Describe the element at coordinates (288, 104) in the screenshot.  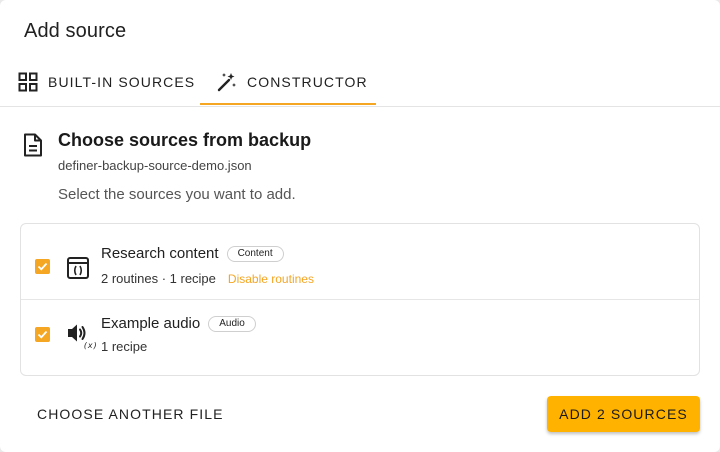
I see `active-tab-indicator` at that location.